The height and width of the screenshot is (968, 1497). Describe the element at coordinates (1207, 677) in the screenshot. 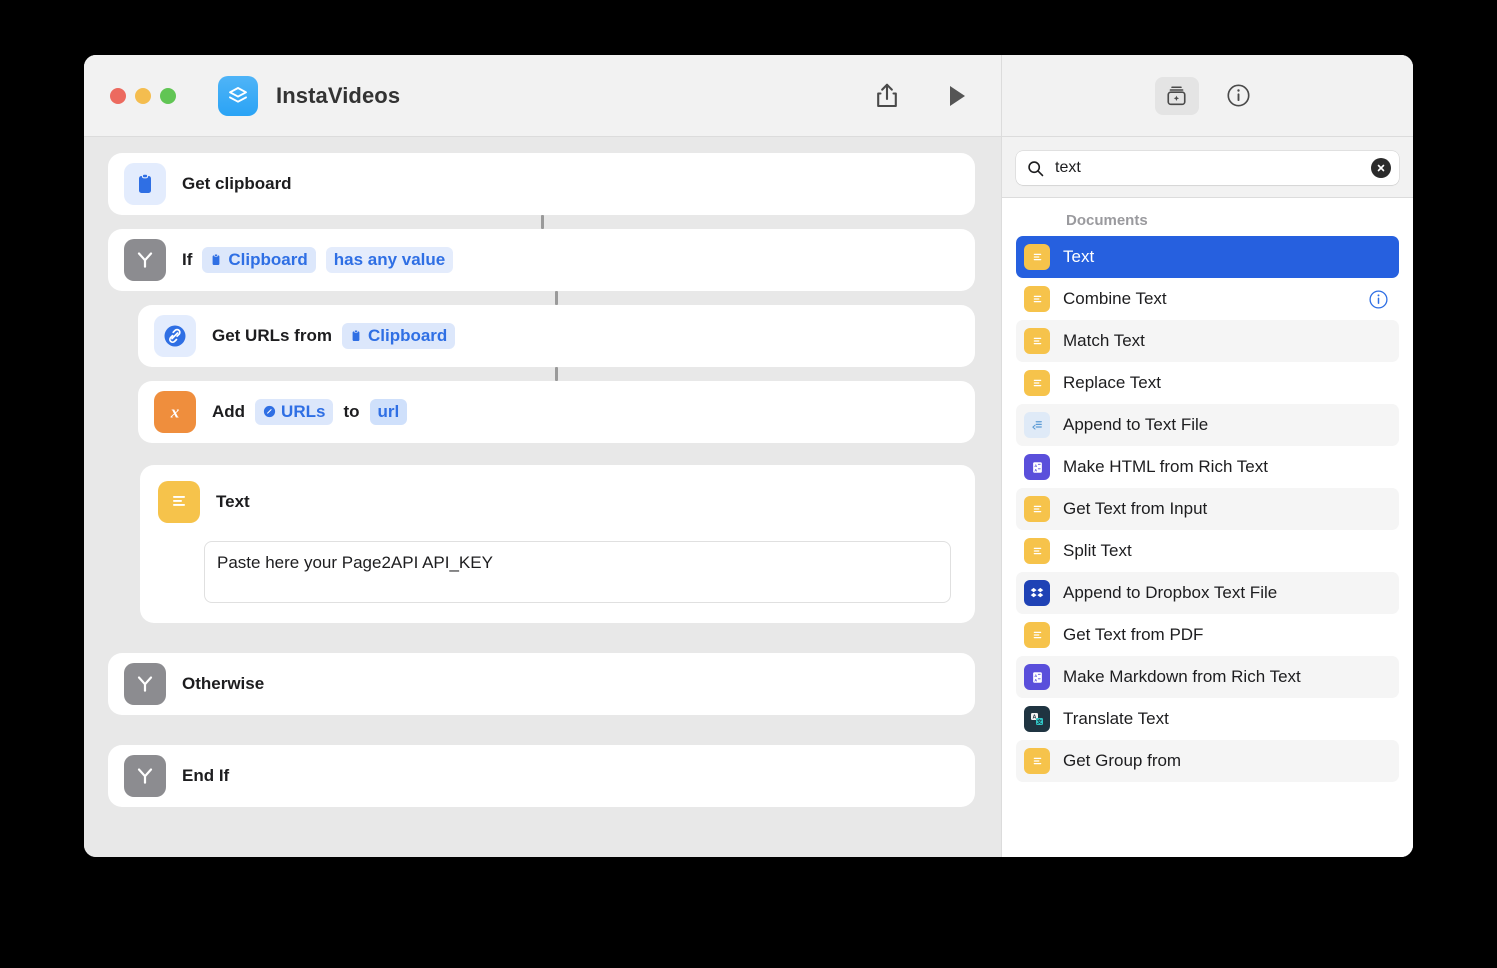

I see `list-item: A A Make Markdown from Rich Text` at that location.